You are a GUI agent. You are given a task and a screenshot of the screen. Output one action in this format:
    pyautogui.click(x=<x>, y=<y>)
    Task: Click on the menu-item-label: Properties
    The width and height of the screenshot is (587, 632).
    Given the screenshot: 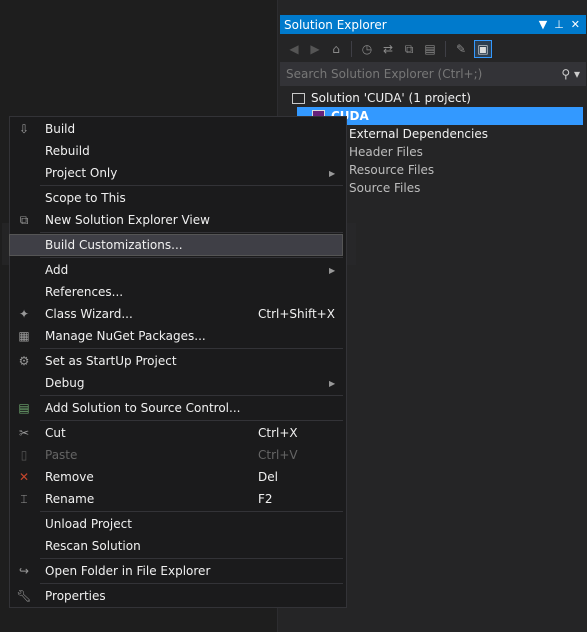 What is the action you would take?
    pyautogui.click(x=75, y=596)
    